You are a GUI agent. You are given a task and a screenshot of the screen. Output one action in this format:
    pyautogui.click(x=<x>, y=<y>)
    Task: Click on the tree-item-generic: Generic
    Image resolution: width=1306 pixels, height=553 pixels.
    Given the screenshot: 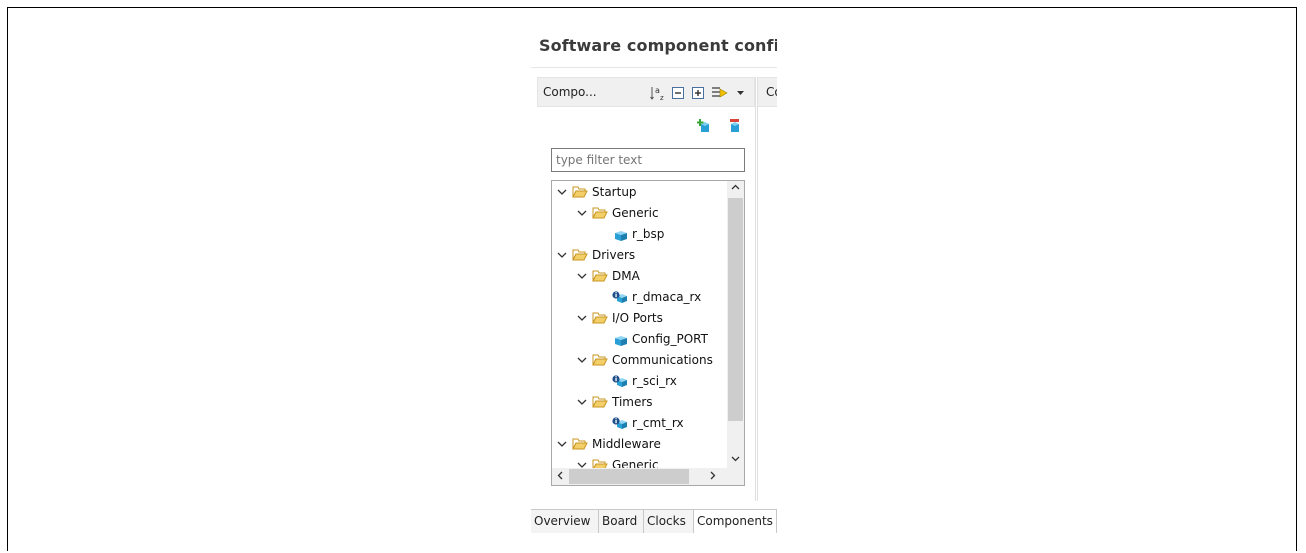 What is the action you would take?
    pyautogui.click(x=617, y=213)
    